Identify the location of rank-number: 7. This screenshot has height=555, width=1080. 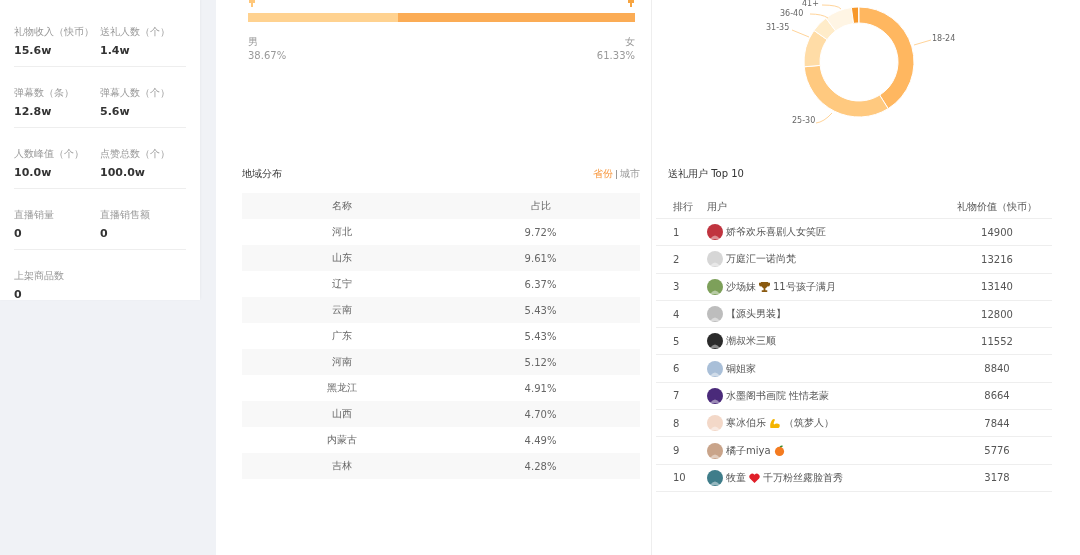
(676, 396).